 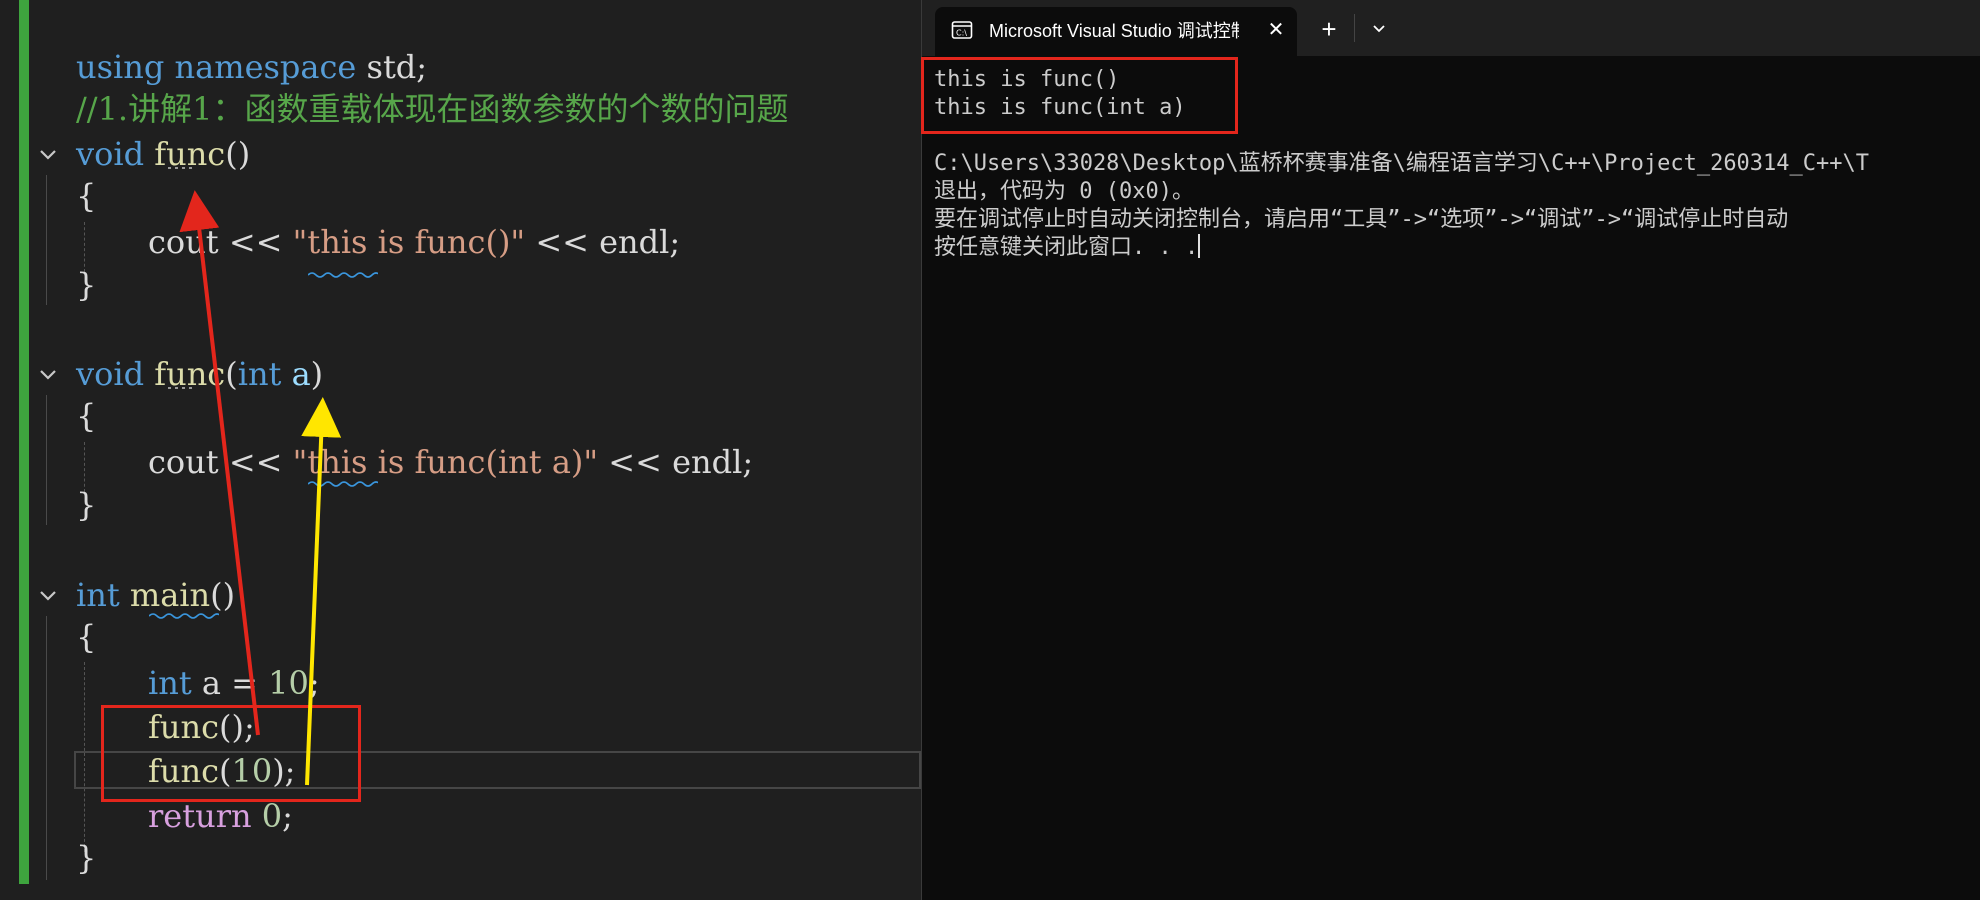 I want to click on console-icon: C:\, so click(x=962, y=30).